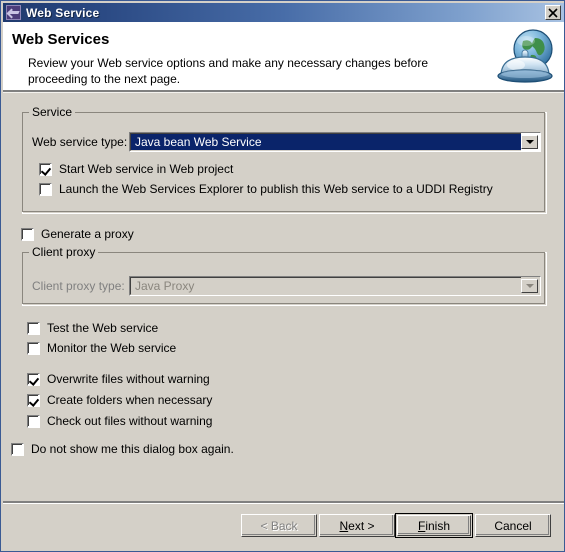 Image resolution: width=565 pixels, height=552 pixels. What do you see at coordinates (198, 142) in the screenshot?
I see `web-service-type-value: Java bean Web Service` at bounding box center [198, 142].